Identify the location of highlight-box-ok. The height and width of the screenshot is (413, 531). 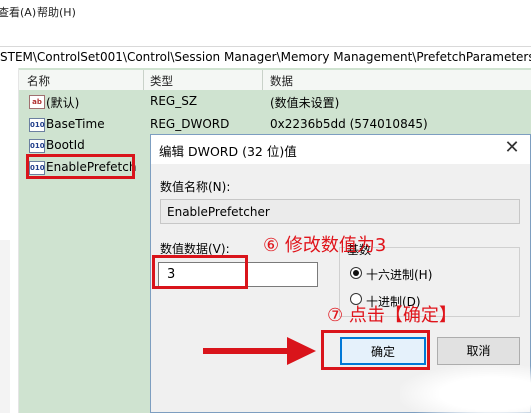
(375, 350).